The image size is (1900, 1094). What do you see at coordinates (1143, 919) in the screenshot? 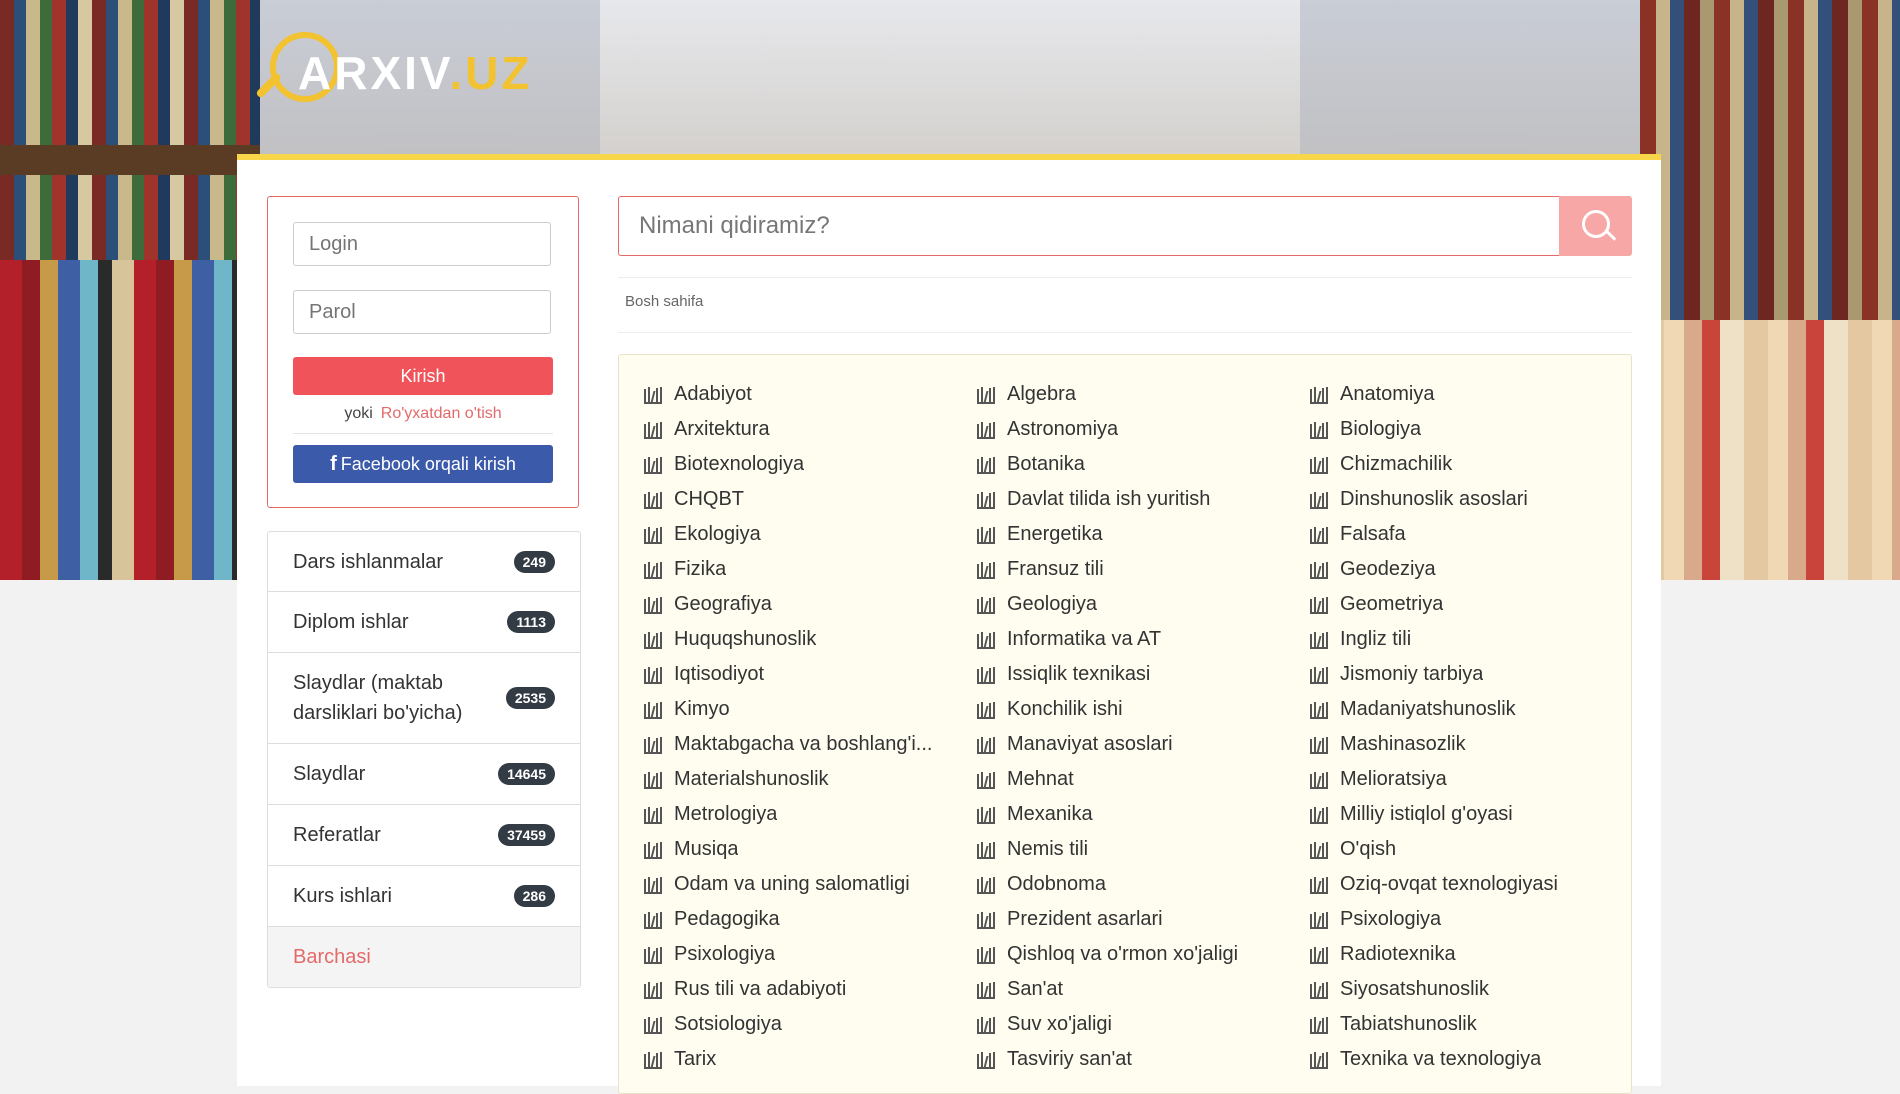
I see `subject-link: Prezident asarlari` at bounding box center [1143, 919].